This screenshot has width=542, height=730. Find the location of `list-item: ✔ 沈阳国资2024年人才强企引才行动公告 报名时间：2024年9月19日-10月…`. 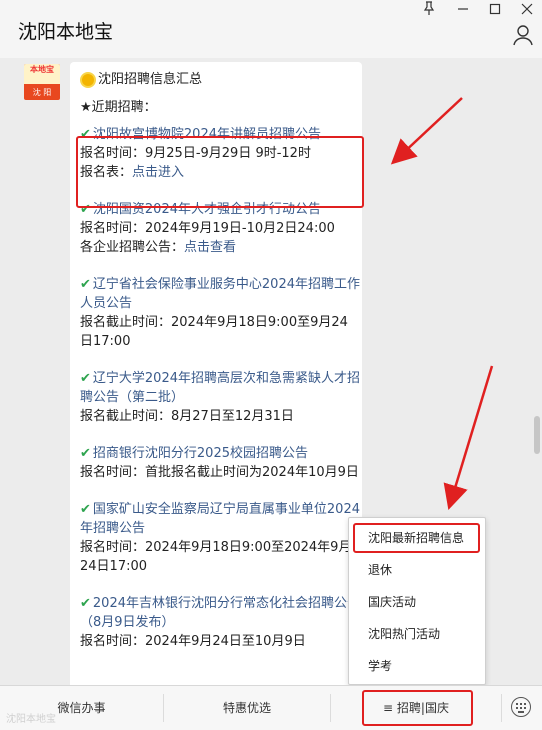

list-item: ✔ 沈阳国资2024年人才强企引才行动公告 报名时间：2024年9月19日-10月… is located at coordinates (220, 228).